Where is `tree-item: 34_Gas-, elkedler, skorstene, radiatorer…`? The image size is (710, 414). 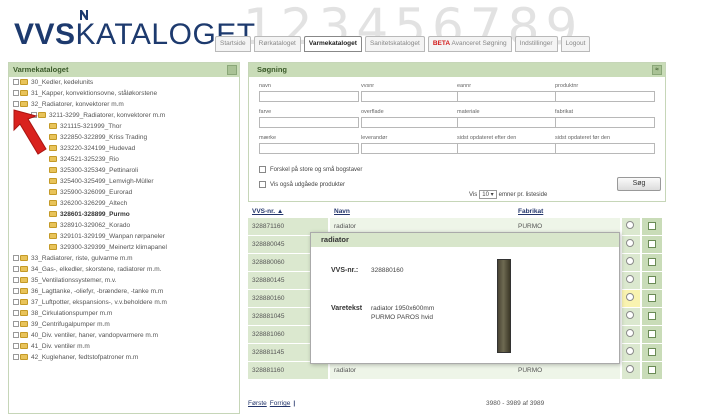 tree-item: 34_Gas-, elkedler, skorstene, radiatorer… is located at coordinates (124, 269).